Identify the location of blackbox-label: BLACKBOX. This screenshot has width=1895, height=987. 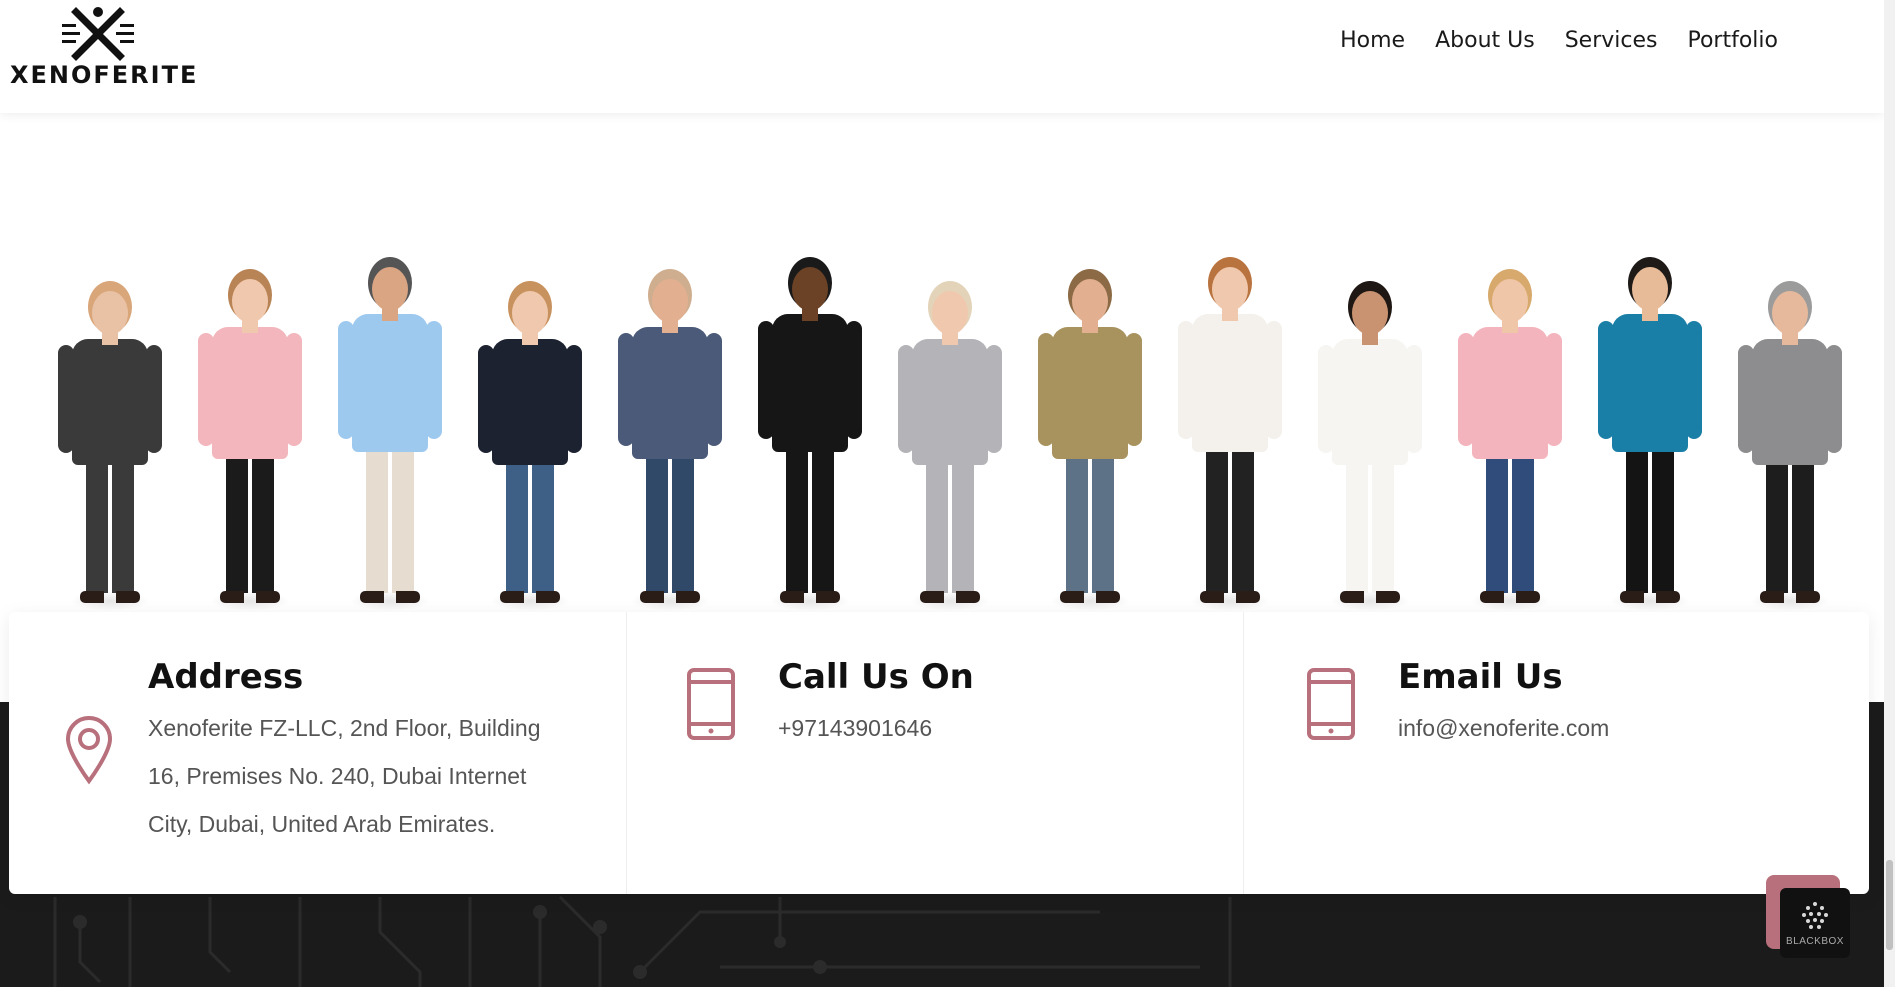
(1815, 941).